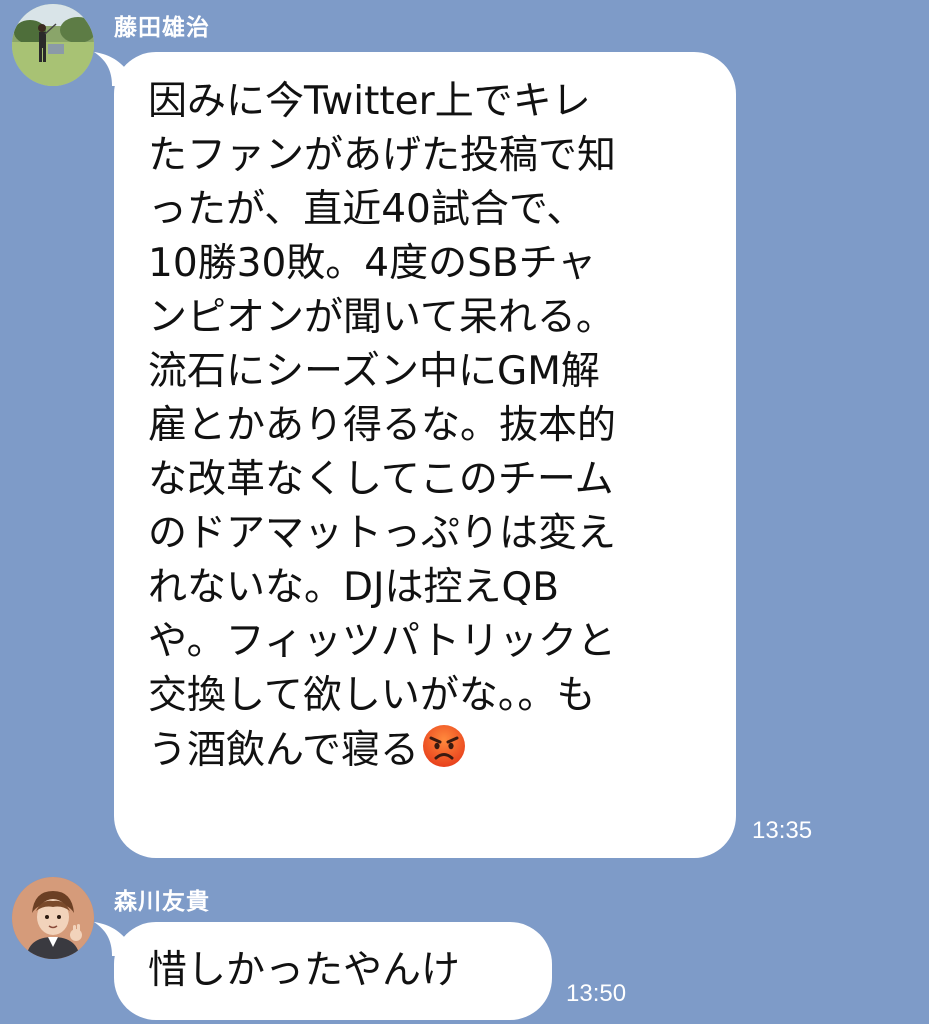 This screenshot has width=929, height=1024. I want to click on message-time: 13:50, so click(596, 993).